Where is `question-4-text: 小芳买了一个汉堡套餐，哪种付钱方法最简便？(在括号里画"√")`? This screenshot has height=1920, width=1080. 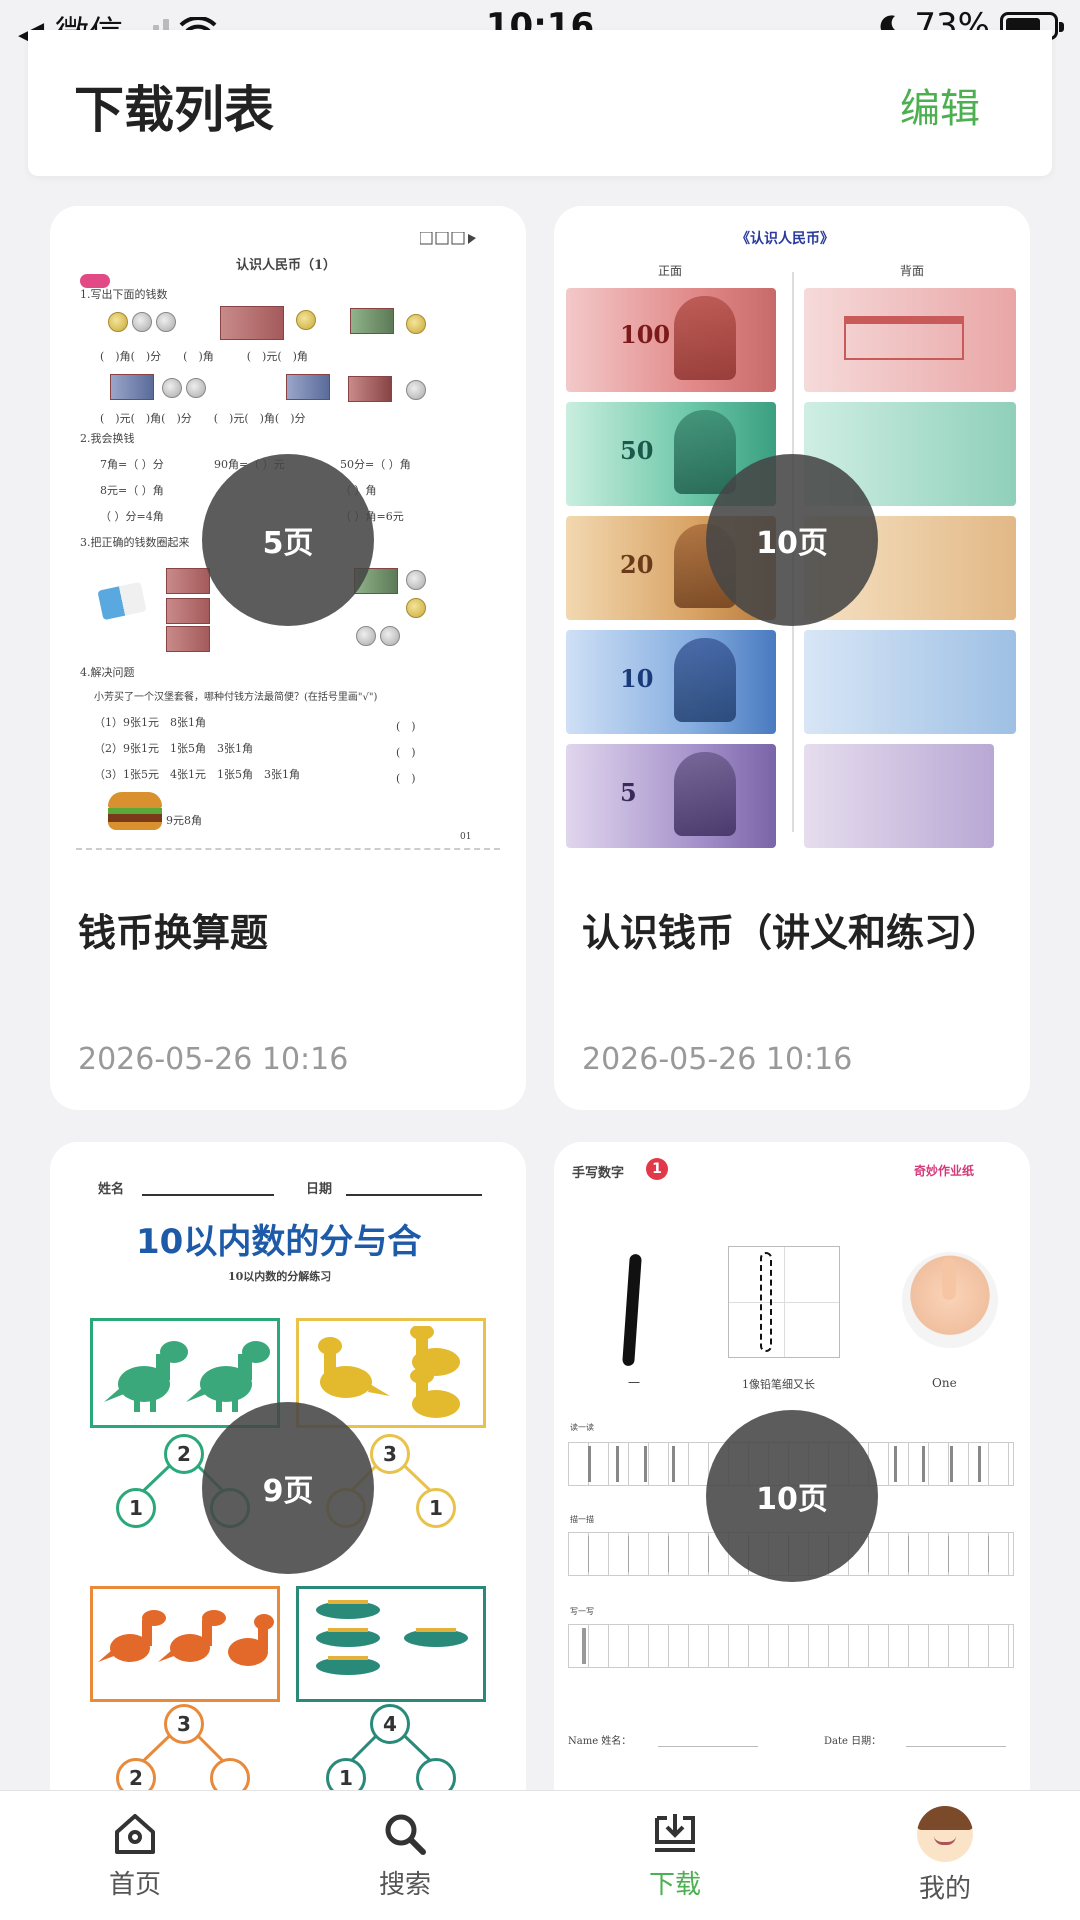 question-4-text: 小芳买了一个汉堡套餐，哪种付钱方法最简便？(在括号里画"√") is located at coordinates (236, 697).